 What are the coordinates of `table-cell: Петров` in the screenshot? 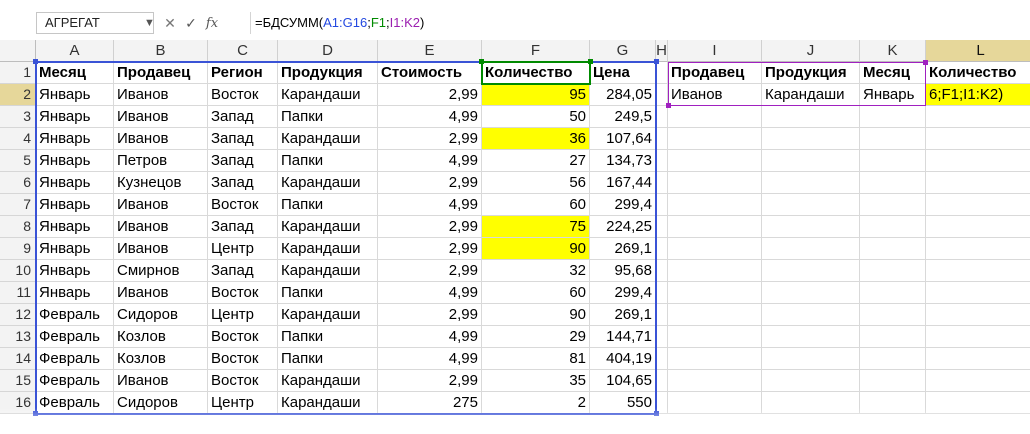 It's located at (161, 161).